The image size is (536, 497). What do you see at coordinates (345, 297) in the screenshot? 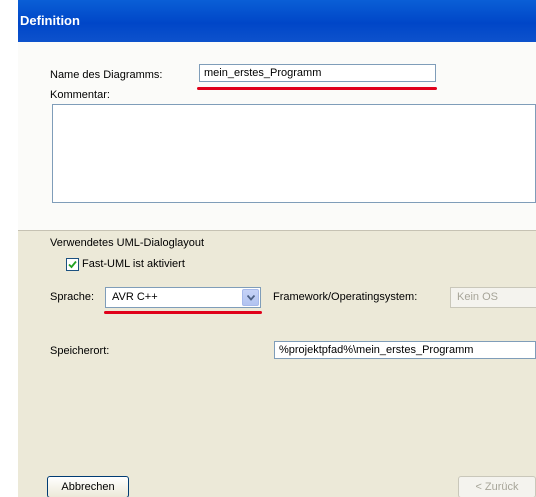
I see `framework-label: Framework/Operatingsystem:` at bounding box center [345, 297].